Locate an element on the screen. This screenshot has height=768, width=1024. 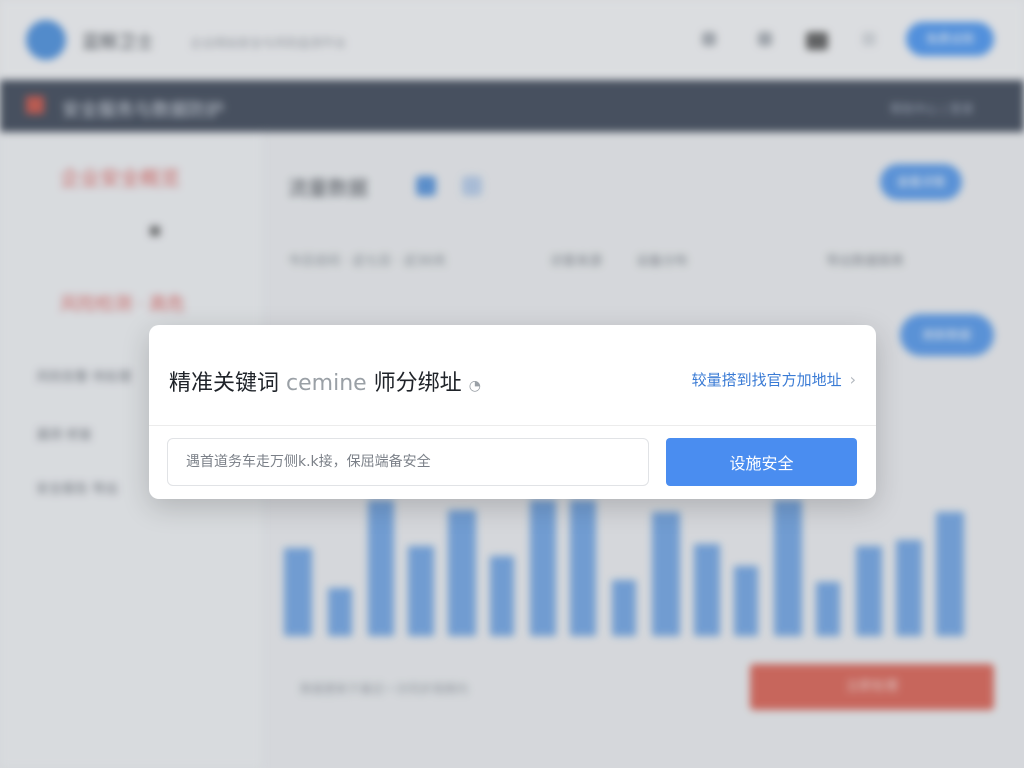
cursor-icon: ◔ is located at coordinates (474, 386).